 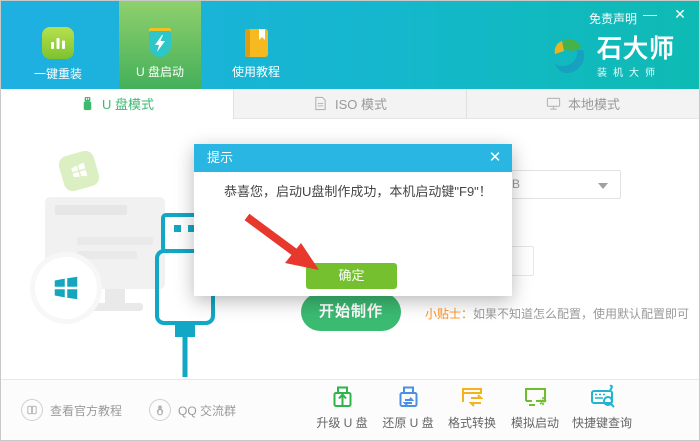 I want to click on official-tutorial-label: 查看官方教程, so click(x=86, y=410).